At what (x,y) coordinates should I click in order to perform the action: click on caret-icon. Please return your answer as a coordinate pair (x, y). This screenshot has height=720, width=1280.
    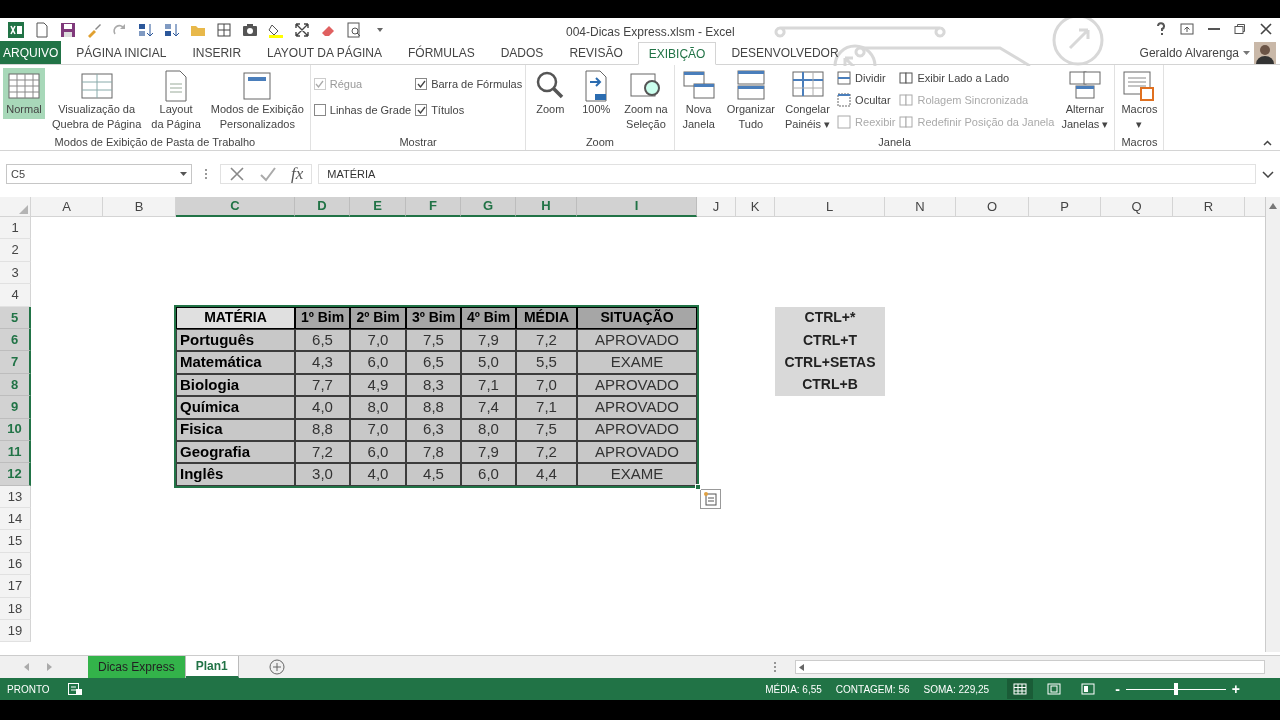
    Looking at the image, I should click on (1246, 53).